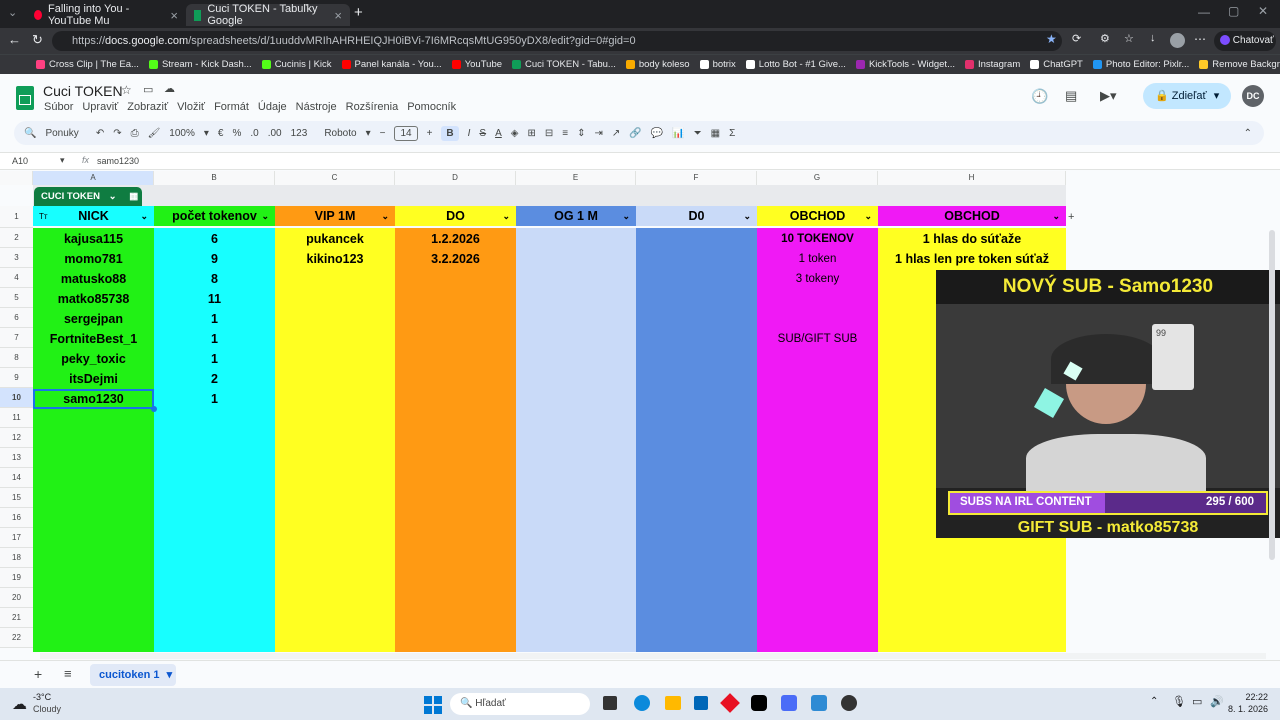 Image resolution: width=1280 pixels, height=720 pixels. What do you see at coordinates (16, 418) in the screenshot?
I see `row-header: 11` at bounding box center [16, 418].